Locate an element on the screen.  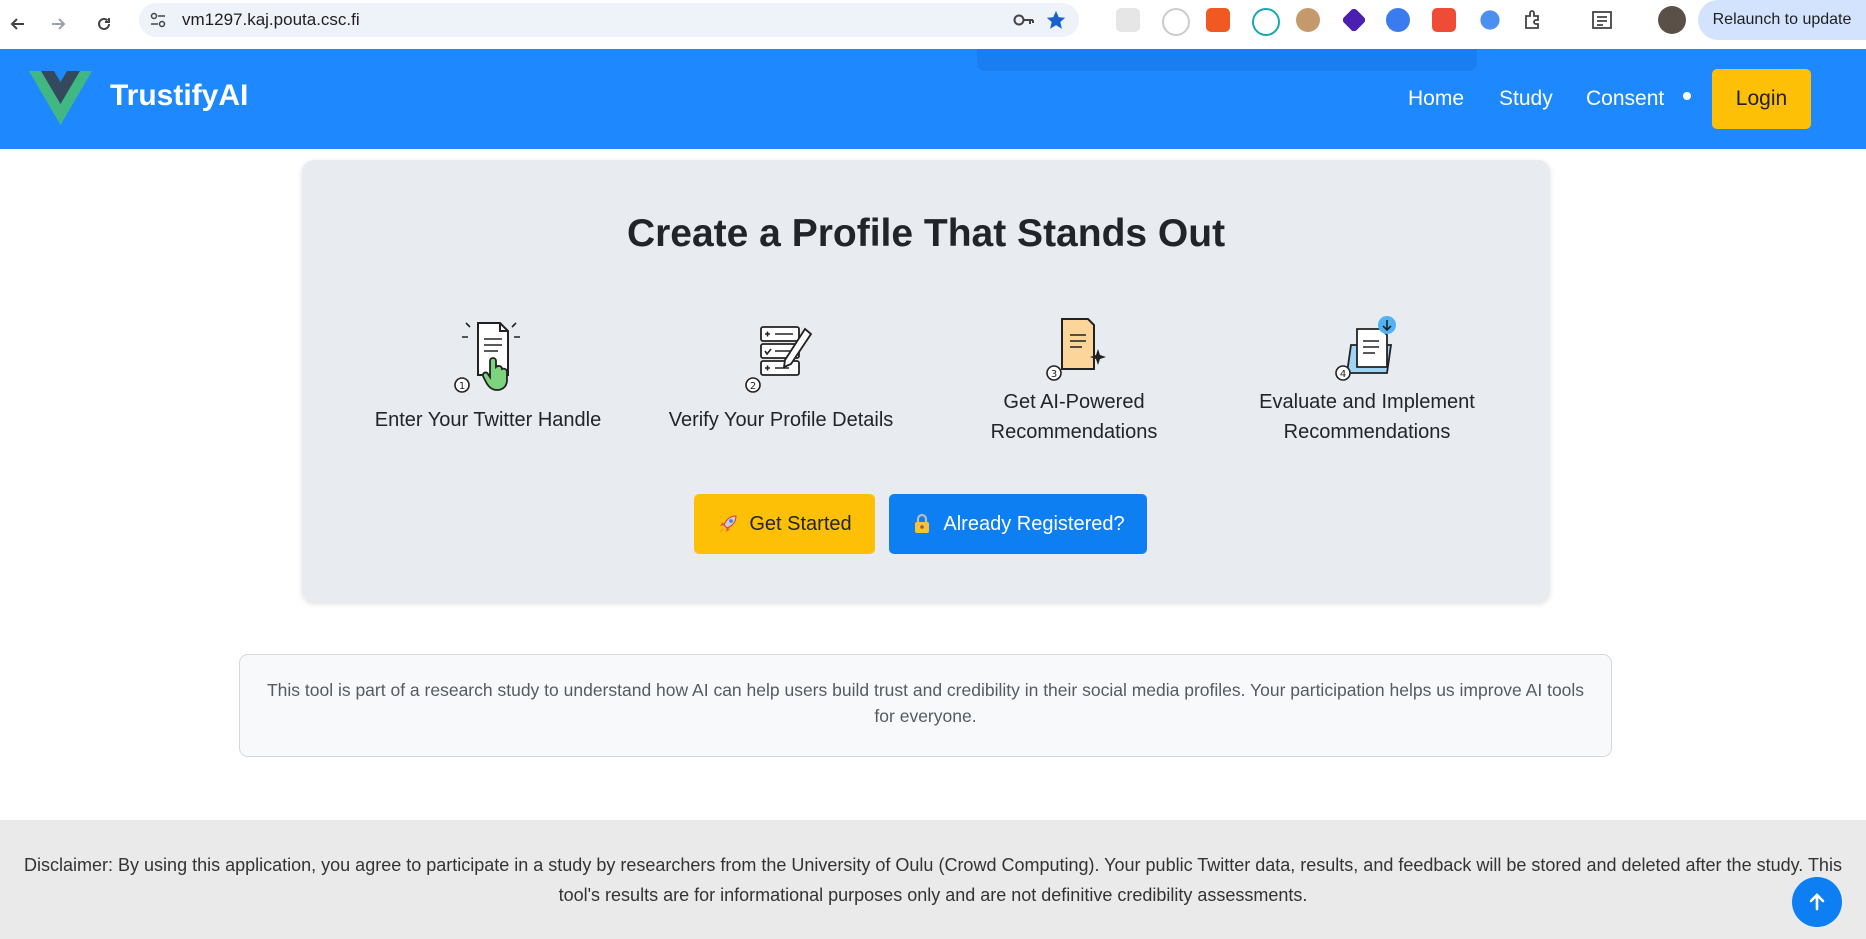
step-4: 4 Evaluate and Implement Recommendations is located at coordinates (1367, 381).